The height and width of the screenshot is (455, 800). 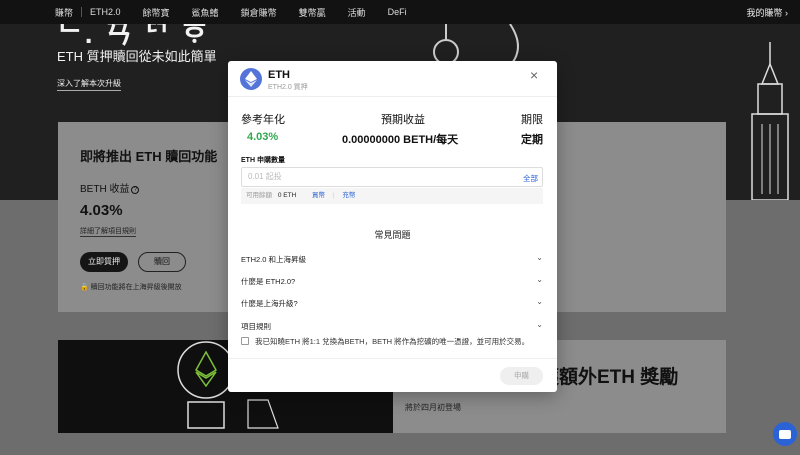 What do you see at coordinates (392, 79) in the screenshot?
I see `modal-header: ETH ETH2.0 質押 ×` at bounding box center [392, 79].